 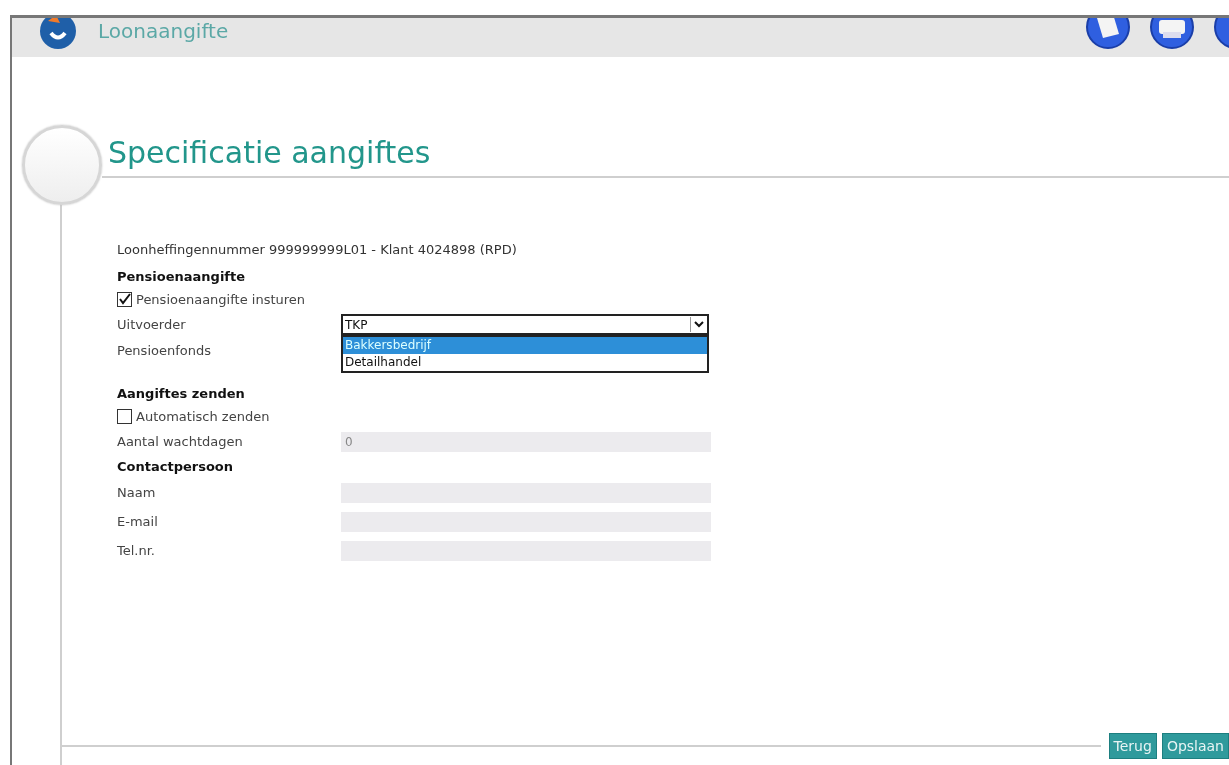 What do you see at coordinates (525, 324) in the screenshot?
I see `select-field: TKP` at bounding box center [525, 324].